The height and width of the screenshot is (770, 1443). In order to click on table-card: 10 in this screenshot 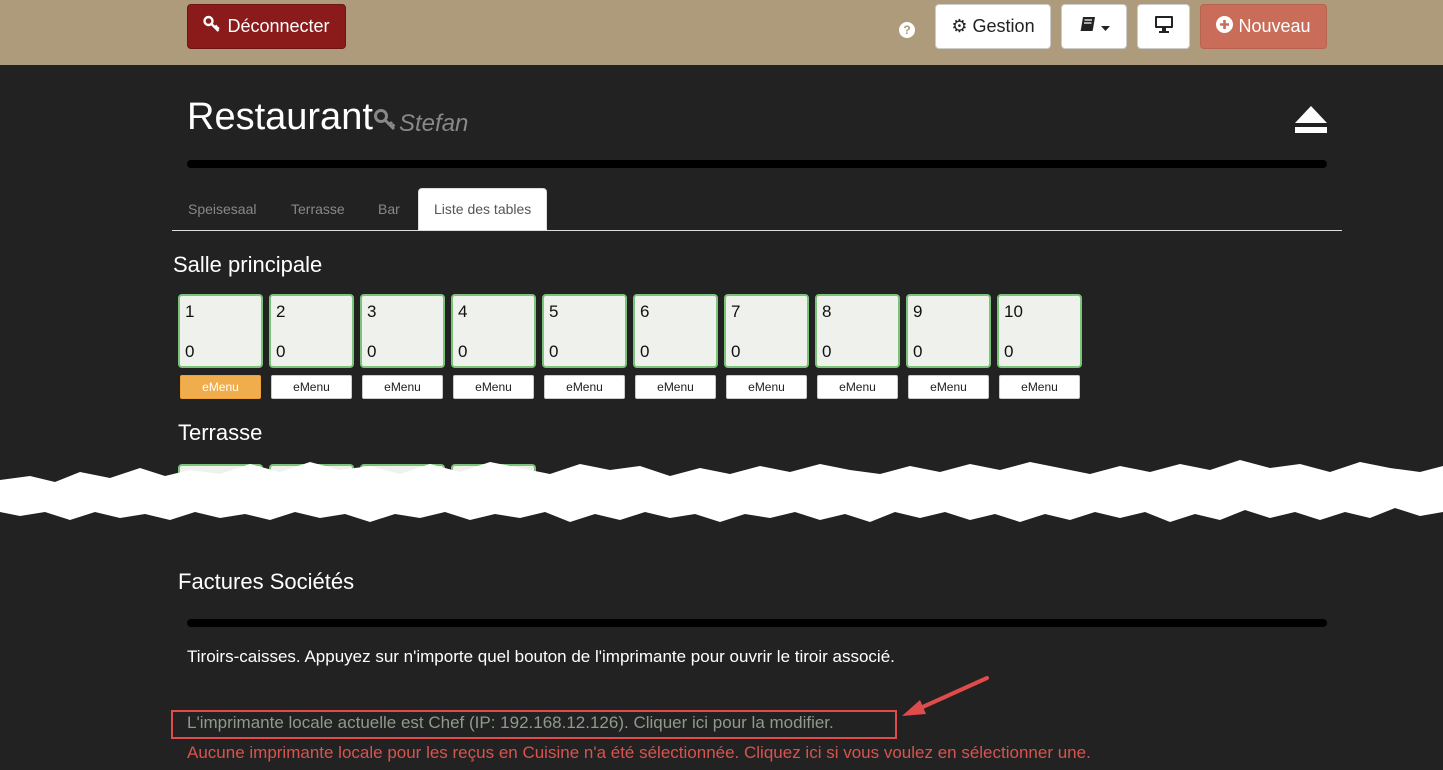, I will do `click(220, 331)`.